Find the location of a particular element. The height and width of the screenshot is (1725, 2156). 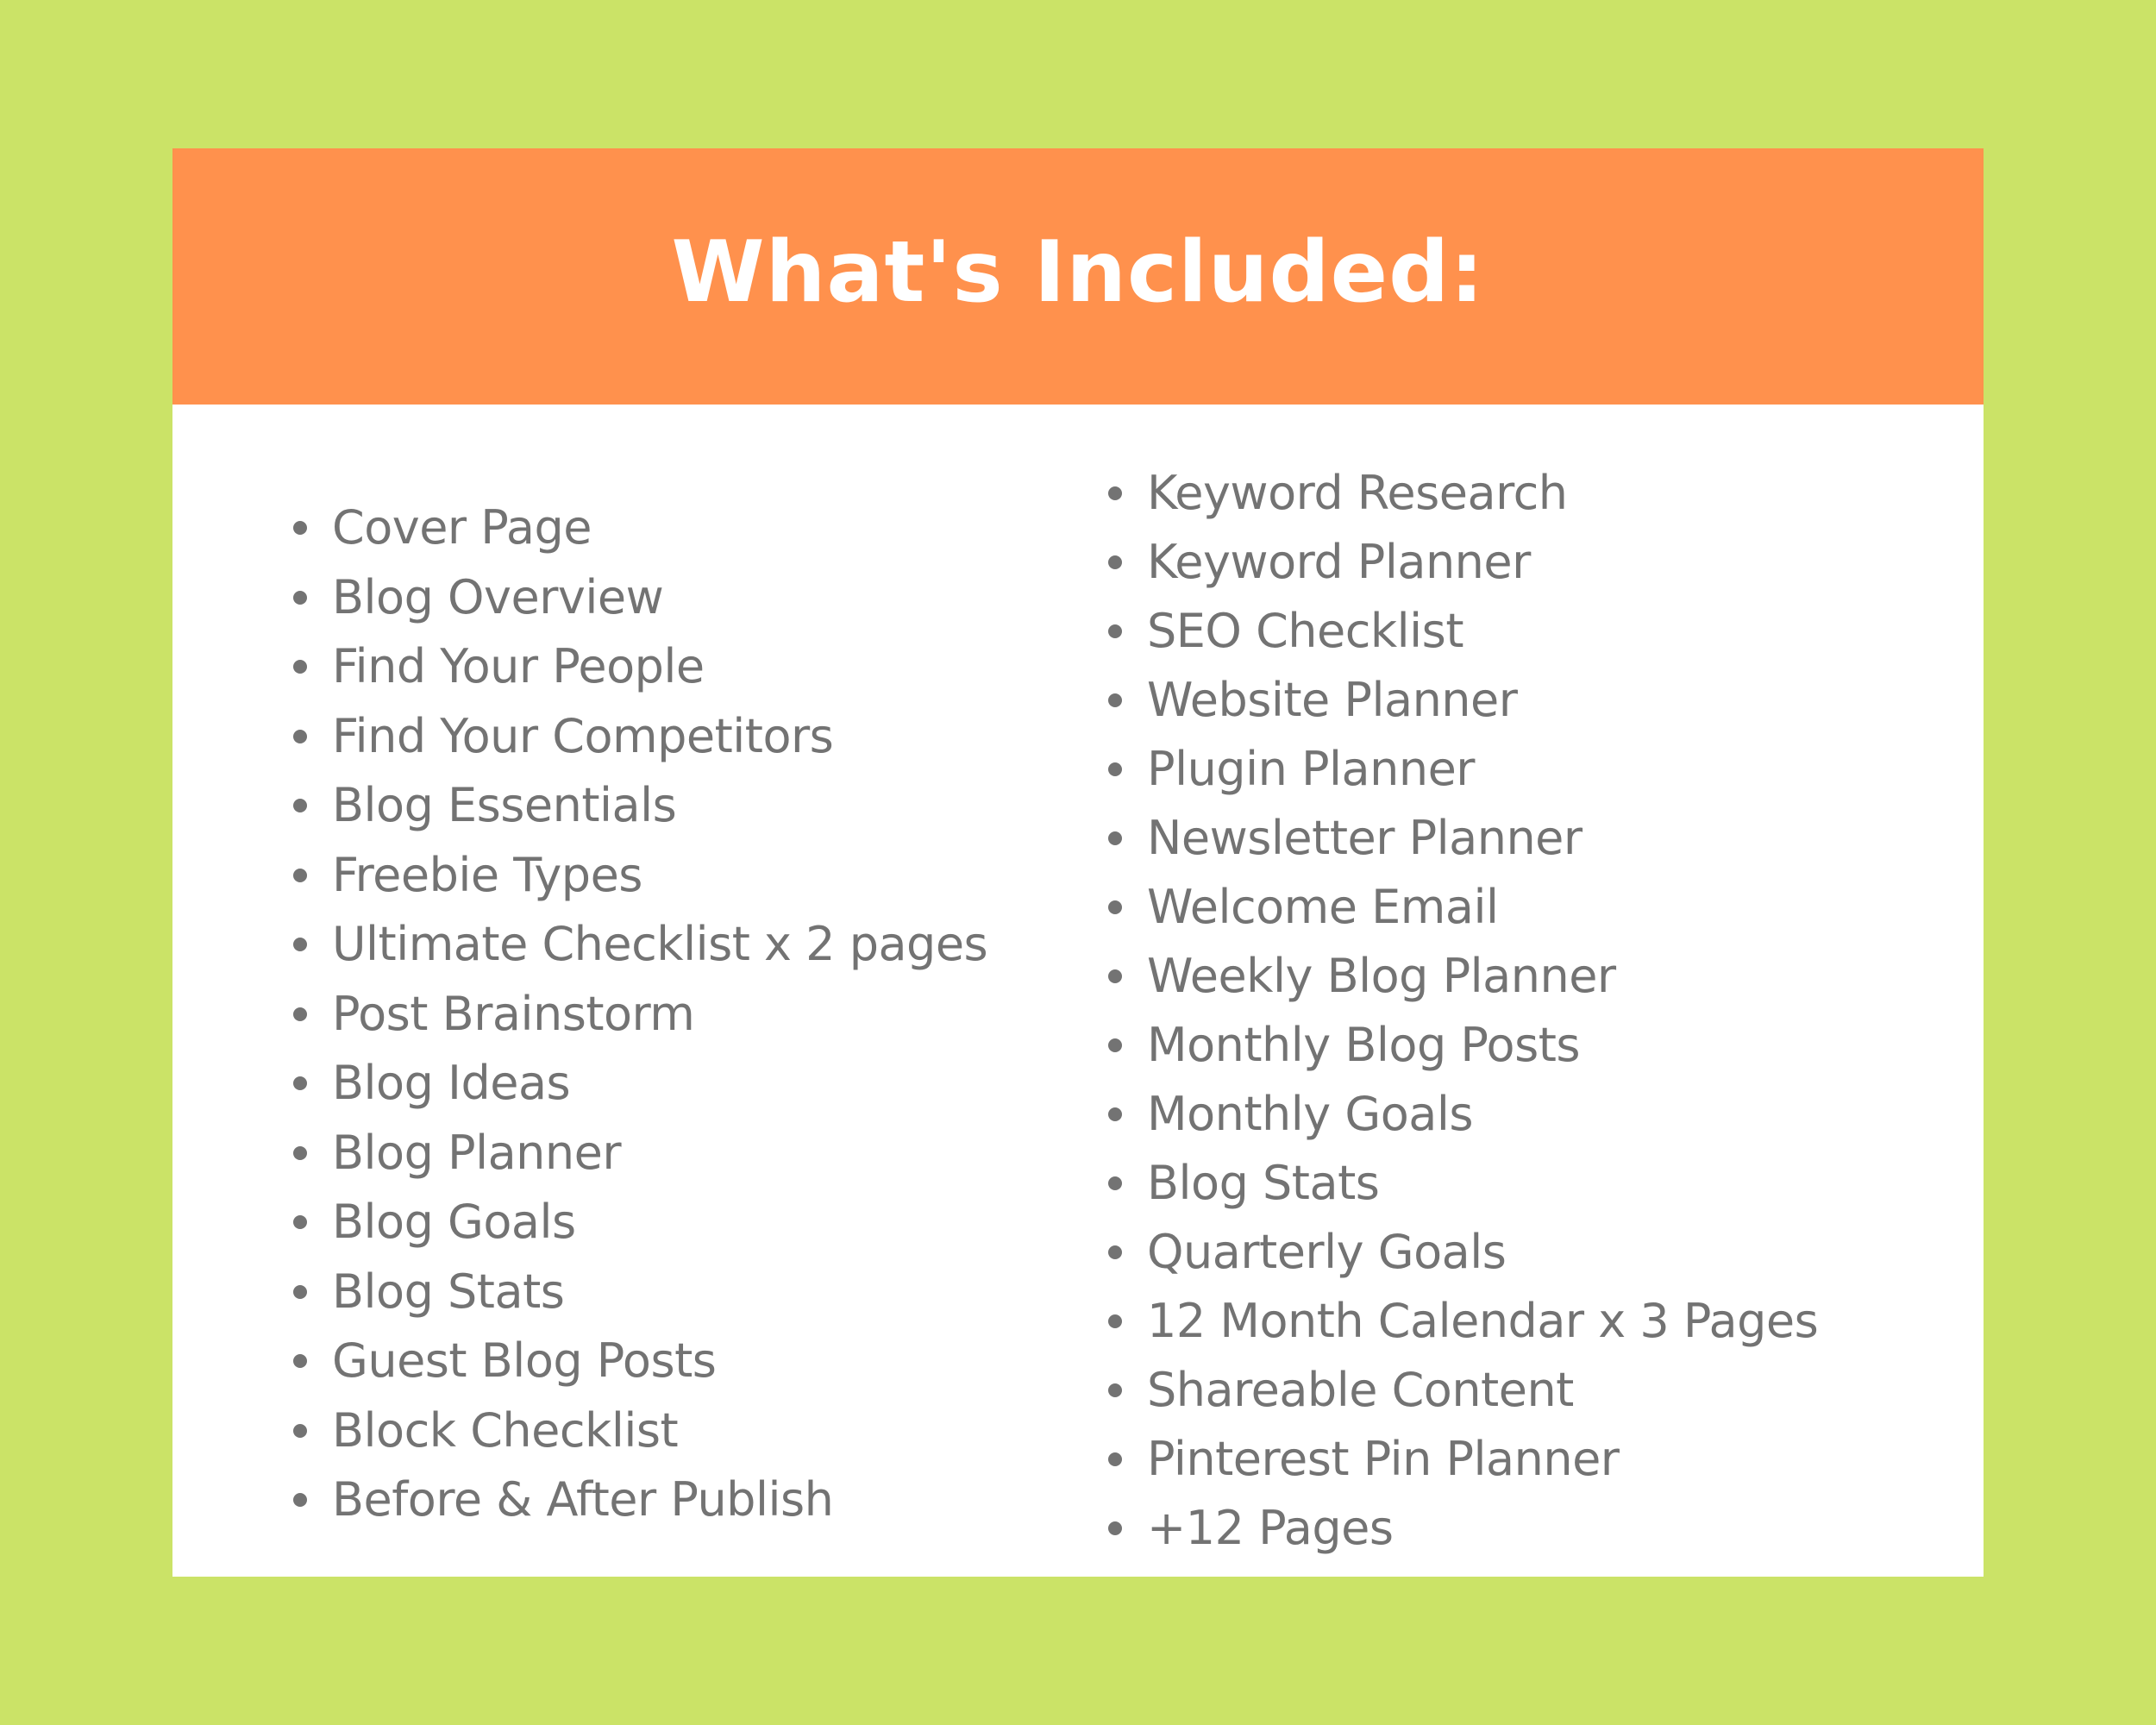

list-item: Guest Blog Posts is located at coordinates (640, 1362).